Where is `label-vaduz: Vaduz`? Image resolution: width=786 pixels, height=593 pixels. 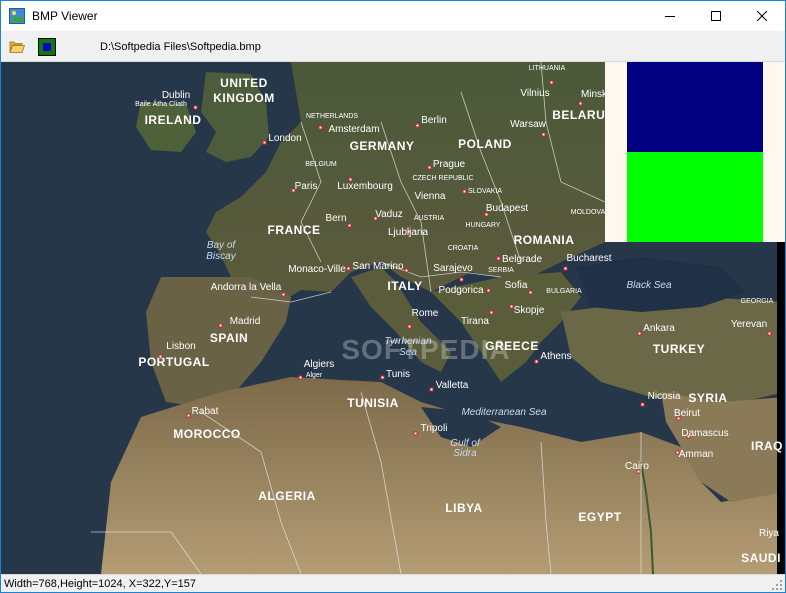
label-vaduz: Vaduz is located at coordinates (389, 214).